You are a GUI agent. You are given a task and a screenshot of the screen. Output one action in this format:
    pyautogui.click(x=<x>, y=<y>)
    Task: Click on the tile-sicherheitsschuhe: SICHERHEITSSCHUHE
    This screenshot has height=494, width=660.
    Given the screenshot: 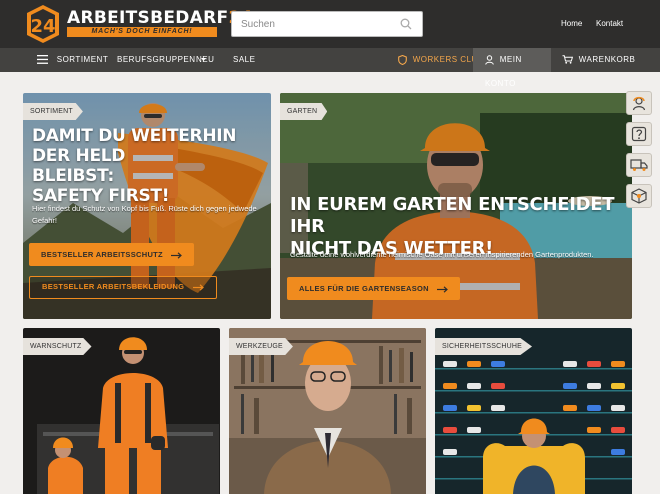 What is the action you would take?
    pyautogui.click(x=533, y=411)
    